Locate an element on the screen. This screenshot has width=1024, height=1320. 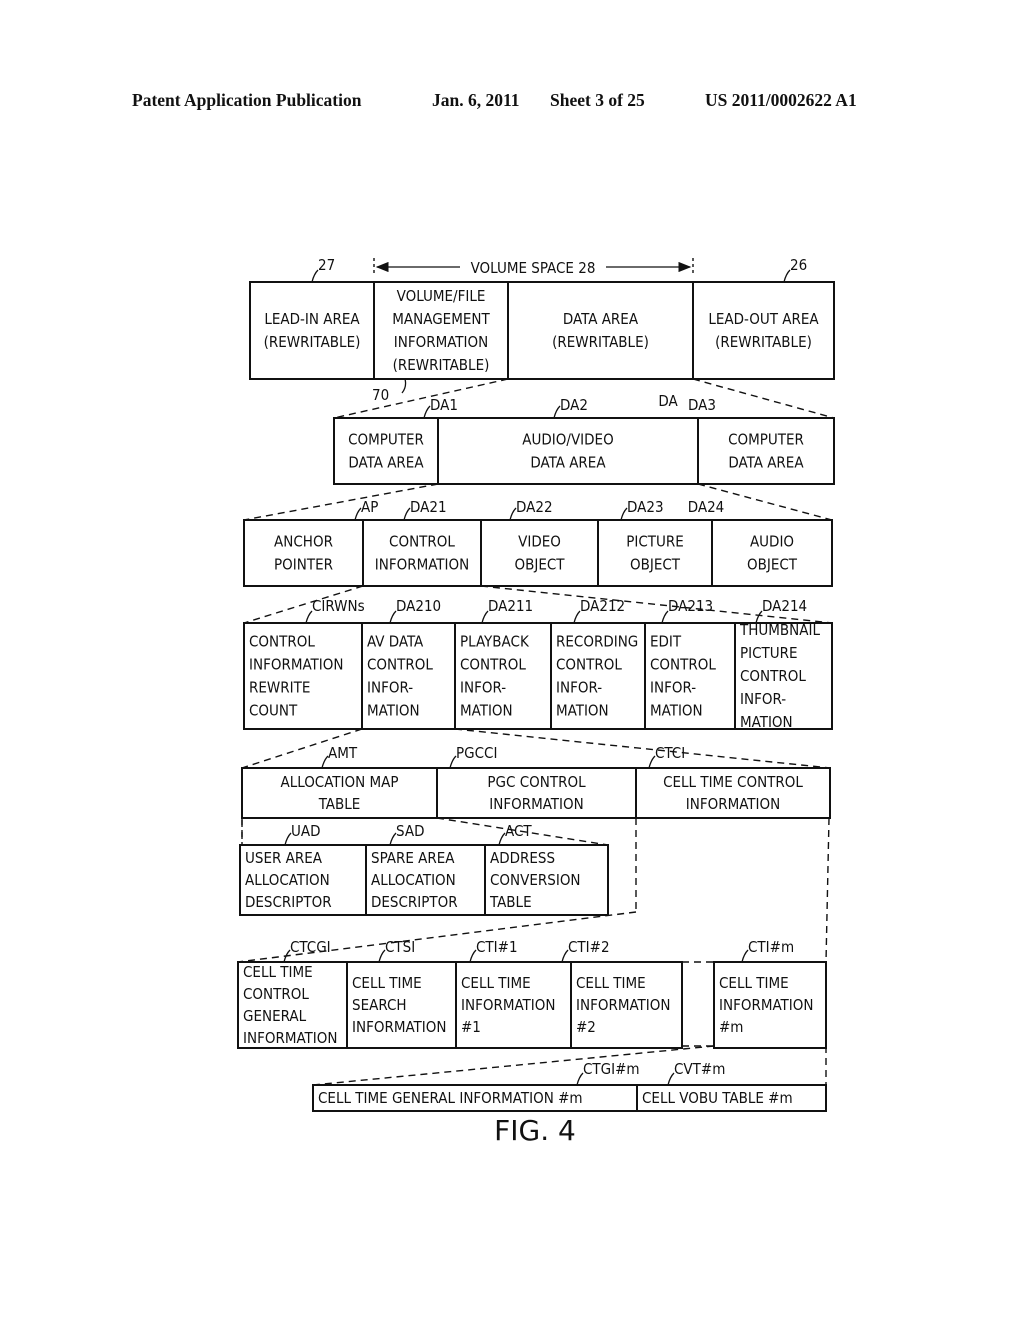
block-da23: PICTURE OBJECT is located at coordinates (655, 553).